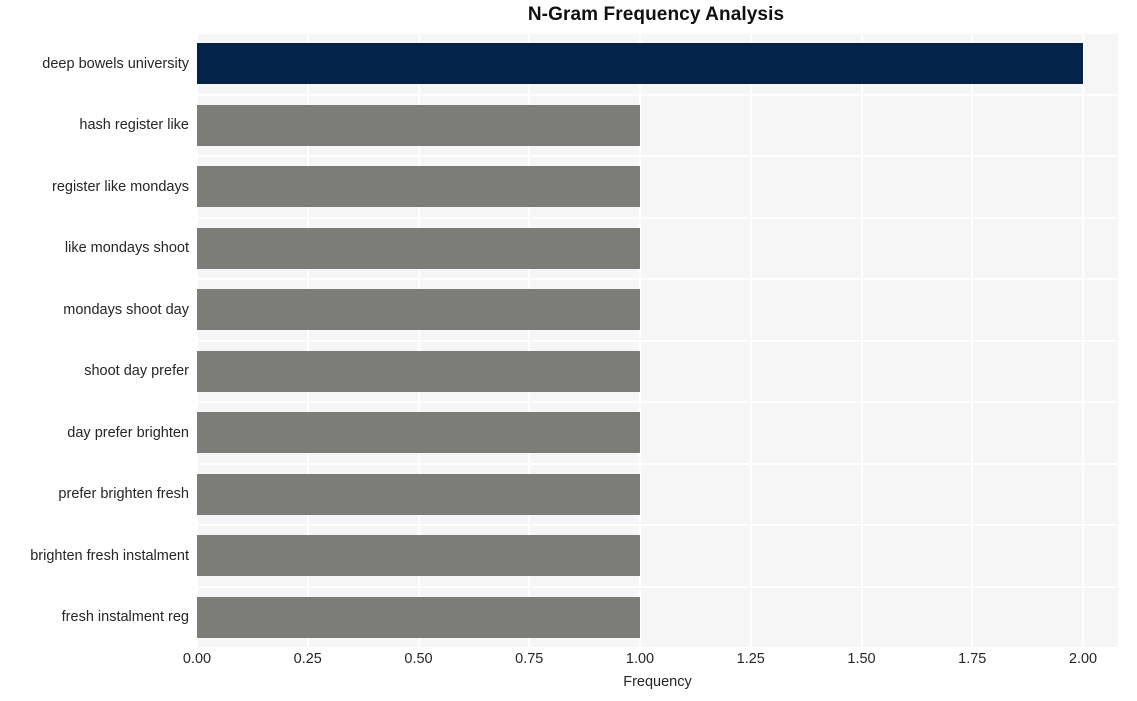 This screenshot has height=701, width=1137. I want to click on x-axis-tick-label: 1.75, so click(972, 659).